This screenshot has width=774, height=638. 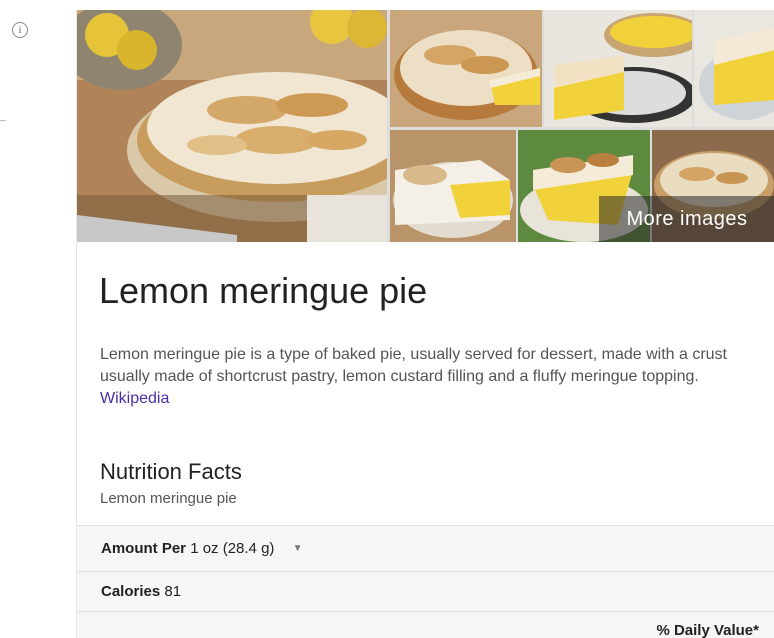 I want to click on calories-row: Calories 81, so click(x=425, y=591).